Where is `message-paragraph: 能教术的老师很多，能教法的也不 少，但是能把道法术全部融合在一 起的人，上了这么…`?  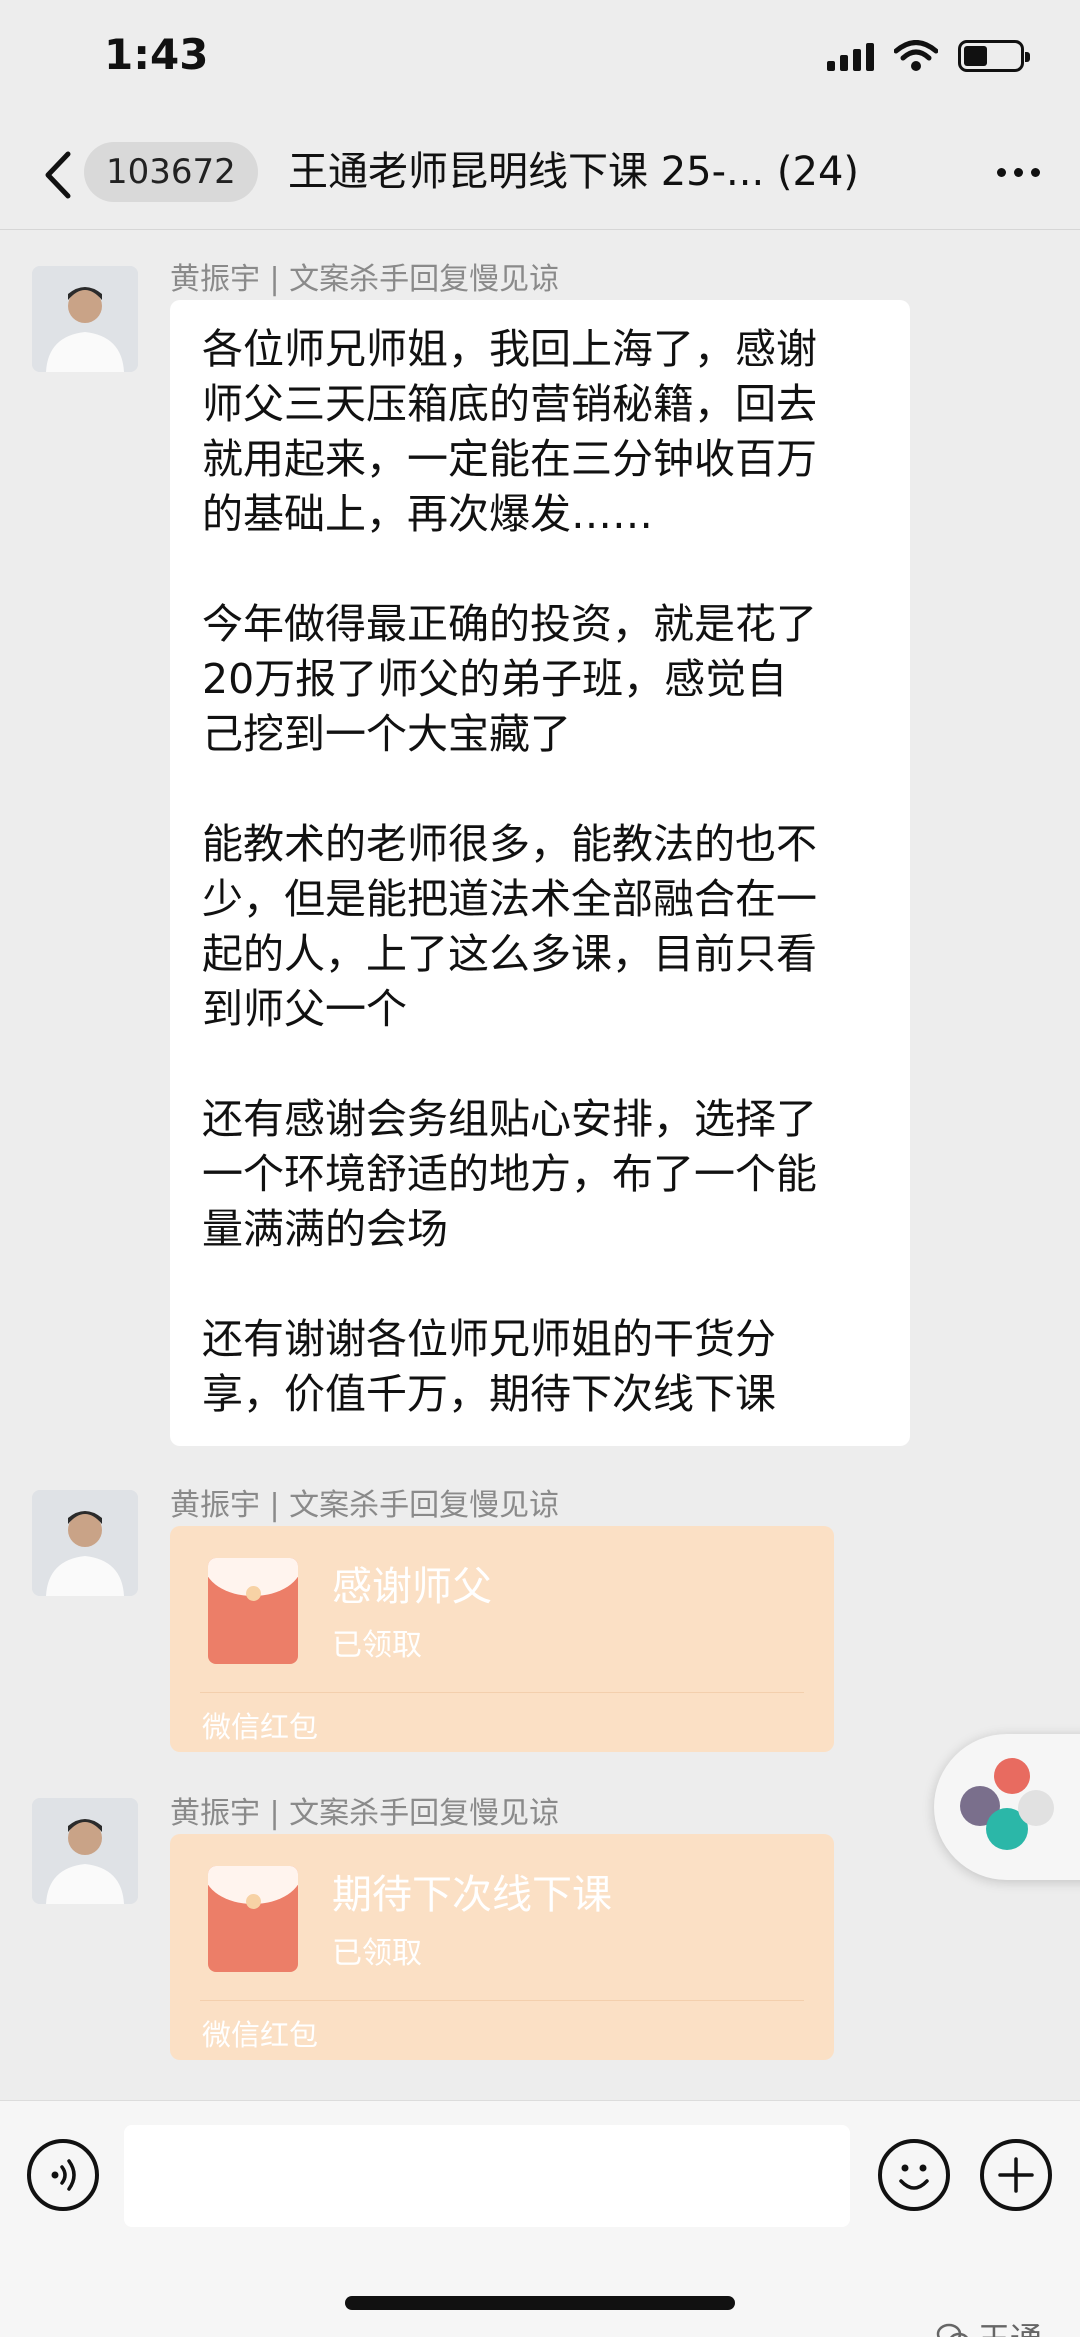
message-paragraph: 能教术的老师很多，能教法的也不 少，但是能把道法术全部融合在一 起的人，上了这么… is located at coordinates (509, 926).